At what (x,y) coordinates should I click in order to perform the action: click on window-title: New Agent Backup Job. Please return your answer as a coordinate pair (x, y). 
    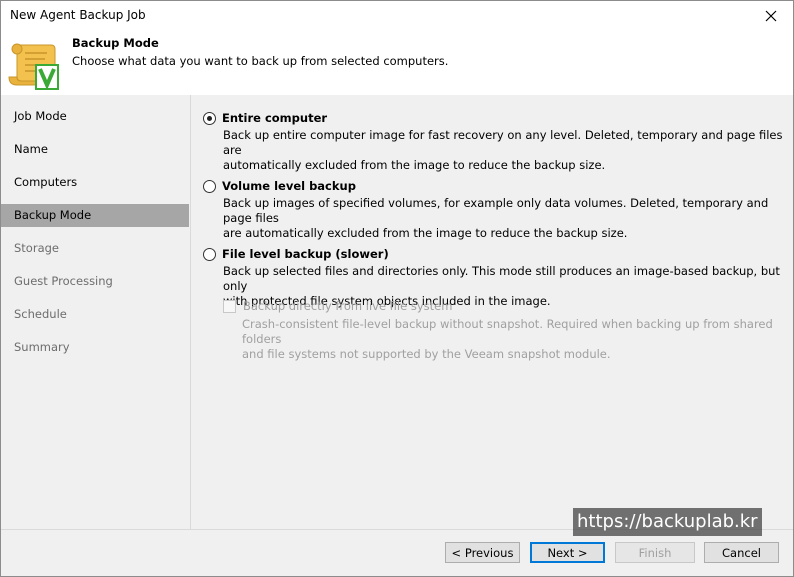
    Looking at the image, I should click on (78, 15).